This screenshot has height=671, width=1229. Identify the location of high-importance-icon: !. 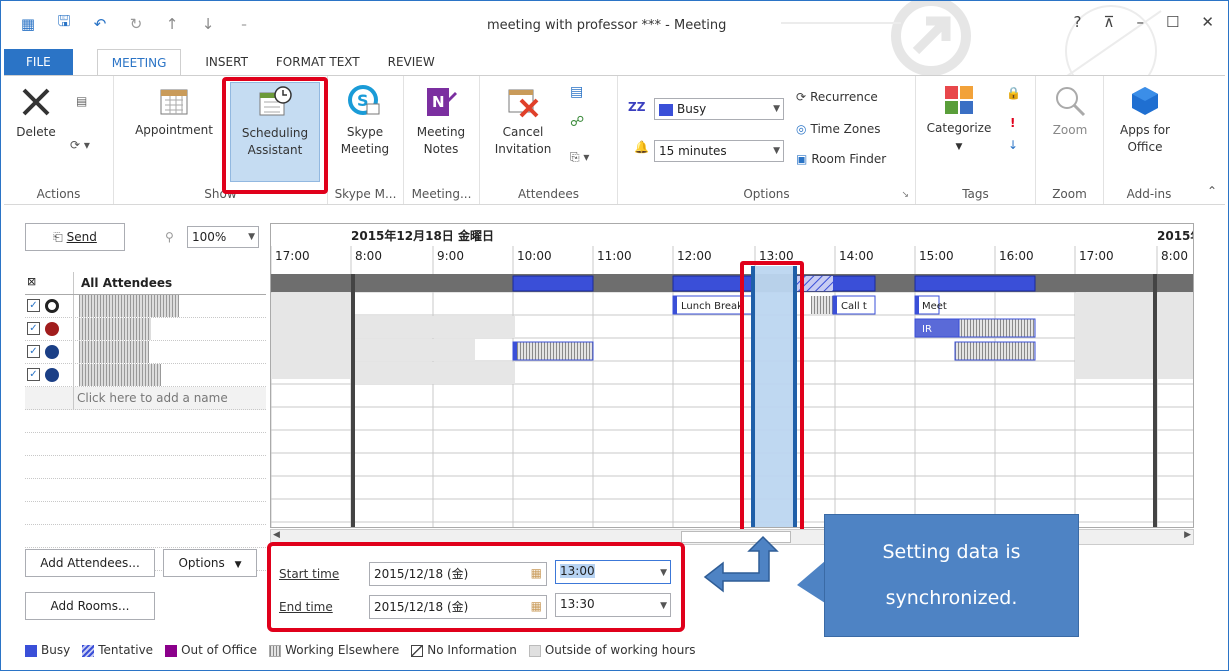
(1012, 123).